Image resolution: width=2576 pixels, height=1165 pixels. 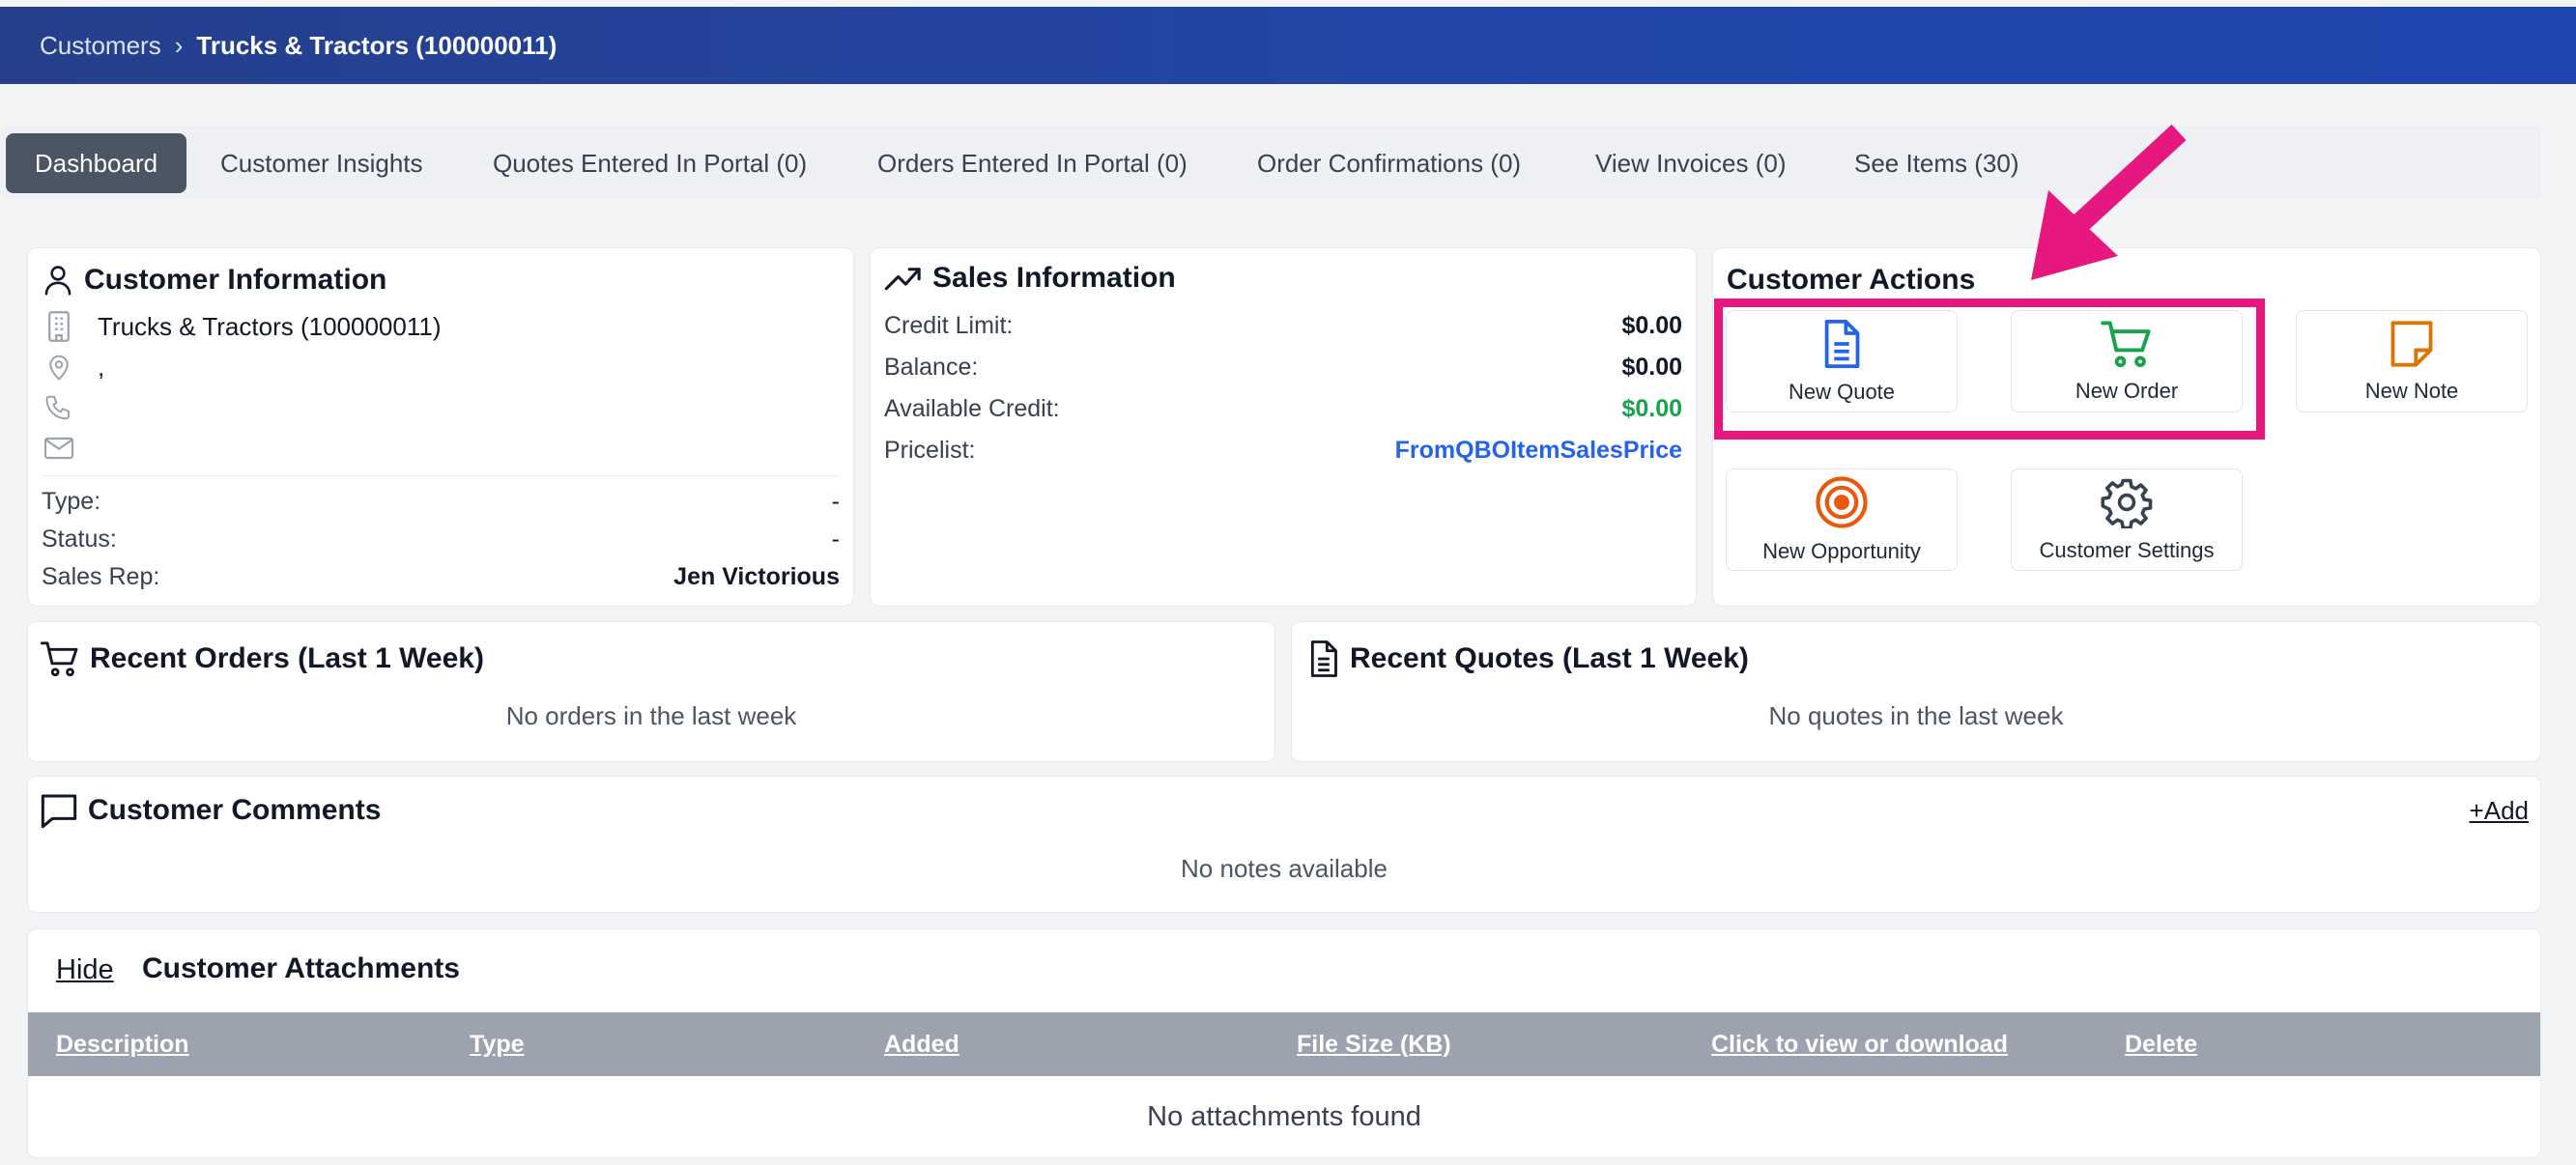 What do you see at coordinates (1652, 408) in the screenshot?
I see `available-credit-value: $0.00` at bounding box center [1652, 408].